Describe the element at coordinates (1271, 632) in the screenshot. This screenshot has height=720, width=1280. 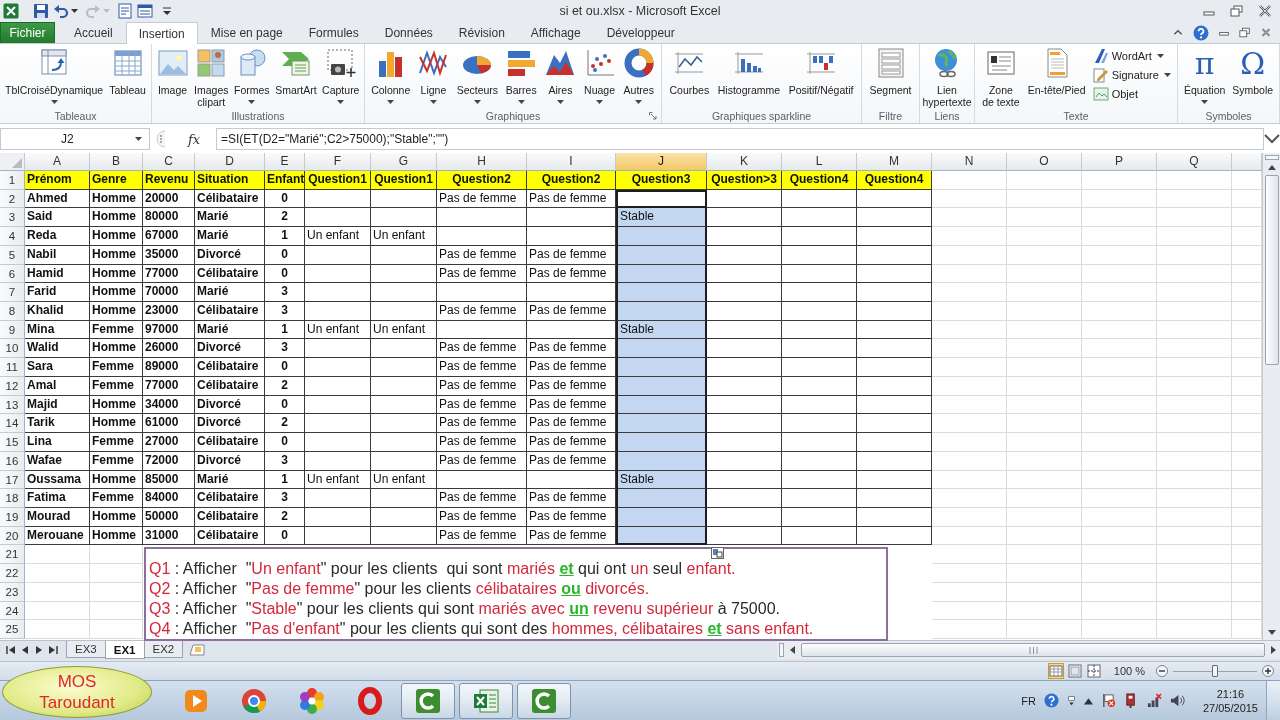
I see `scroll-down-icon` at that location.